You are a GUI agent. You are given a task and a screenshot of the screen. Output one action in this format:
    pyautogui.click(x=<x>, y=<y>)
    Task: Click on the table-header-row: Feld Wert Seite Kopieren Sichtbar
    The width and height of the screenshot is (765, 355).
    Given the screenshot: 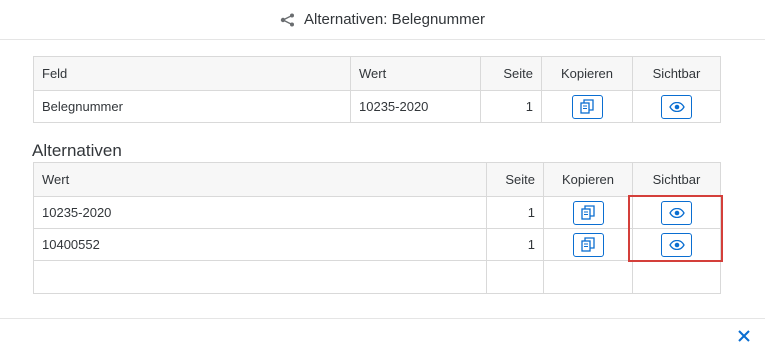 What is the action you would take?
    pyautogui.click(x=377, y=73)
    